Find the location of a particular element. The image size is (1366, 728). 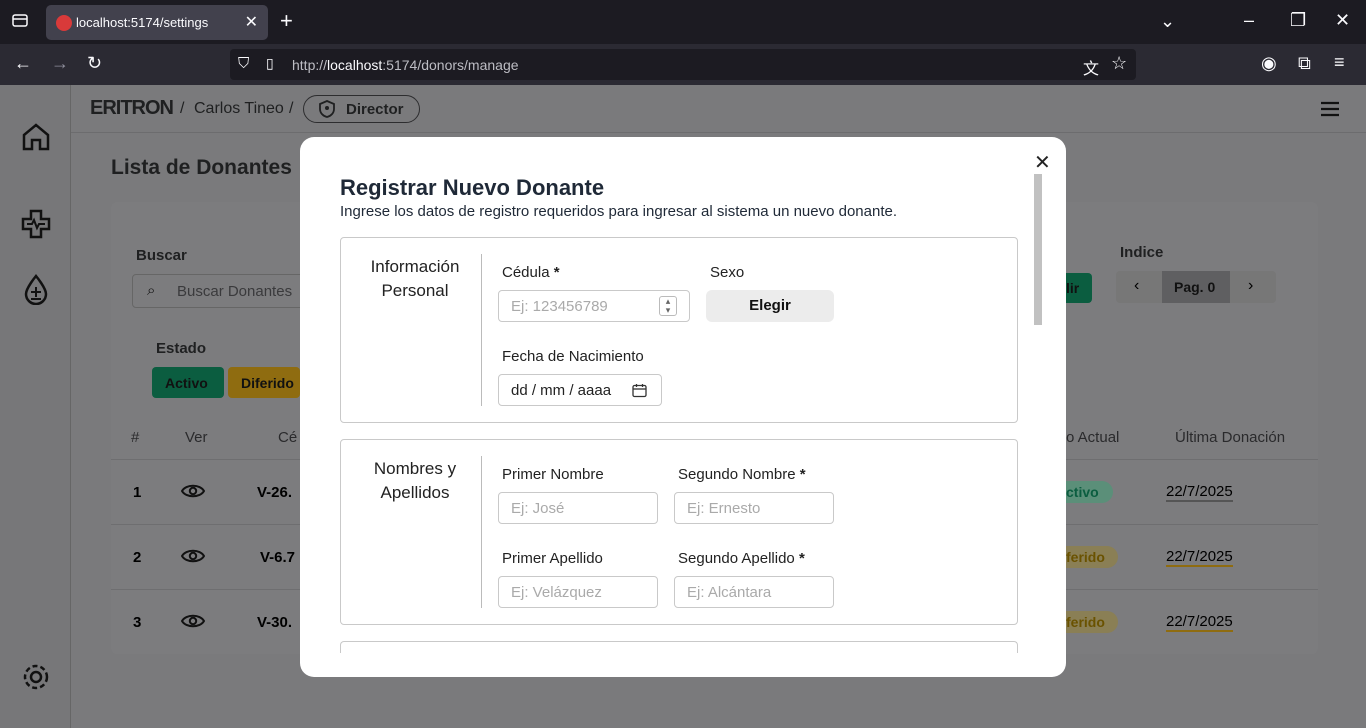

modal-scrollbar is located at coordinates (1038, 249).